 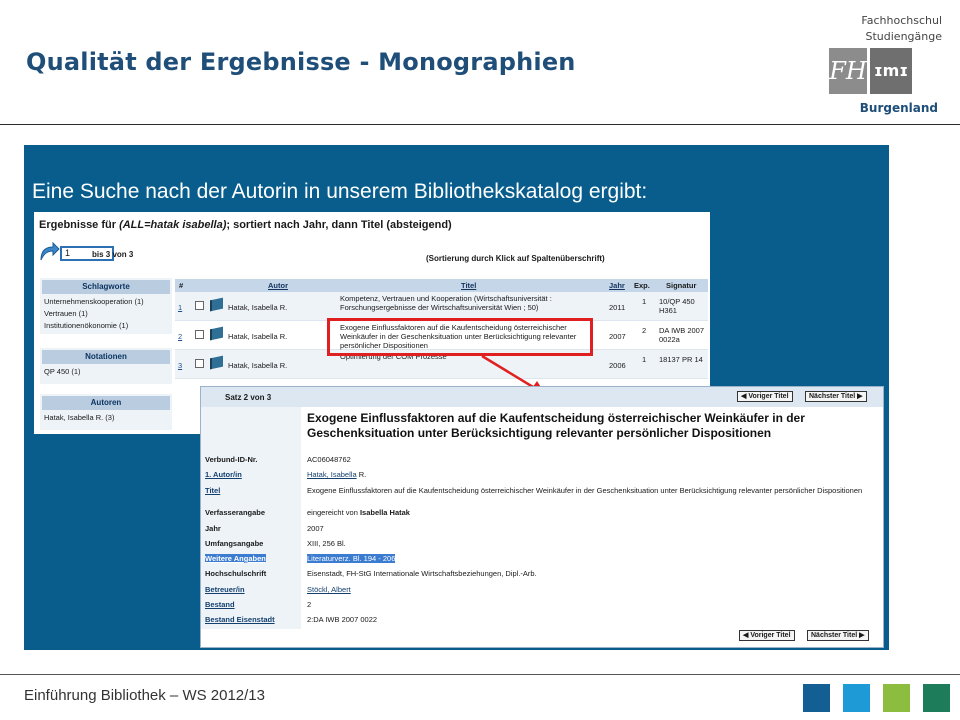 What do you see at coordinates (144, 695) in the screenshot?
I see `footer-text: Einführung Bibliothek – WS 2012/13` at bounding box center [144, 695].